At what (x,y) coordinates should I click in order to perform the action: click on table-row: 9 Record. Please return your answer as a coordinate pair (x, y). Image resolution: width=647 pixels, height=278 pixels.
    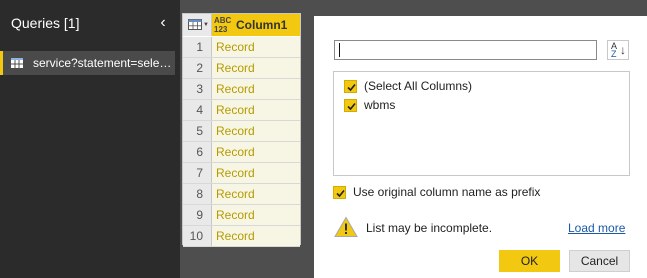
    Looking at the image, I should click on (241, 215).